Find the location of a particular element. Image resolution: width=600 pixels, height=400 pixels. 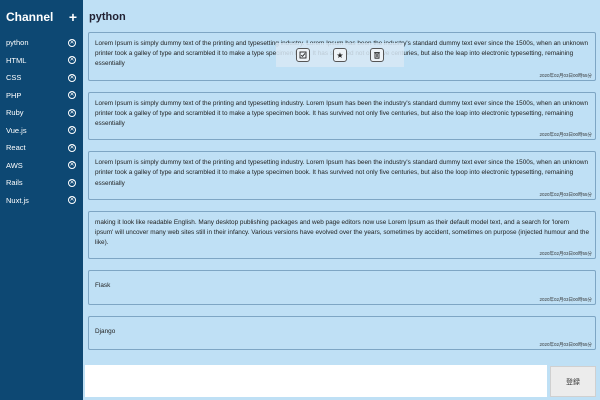

sidebar-header: Channel + is located at coordinates (41, 13).